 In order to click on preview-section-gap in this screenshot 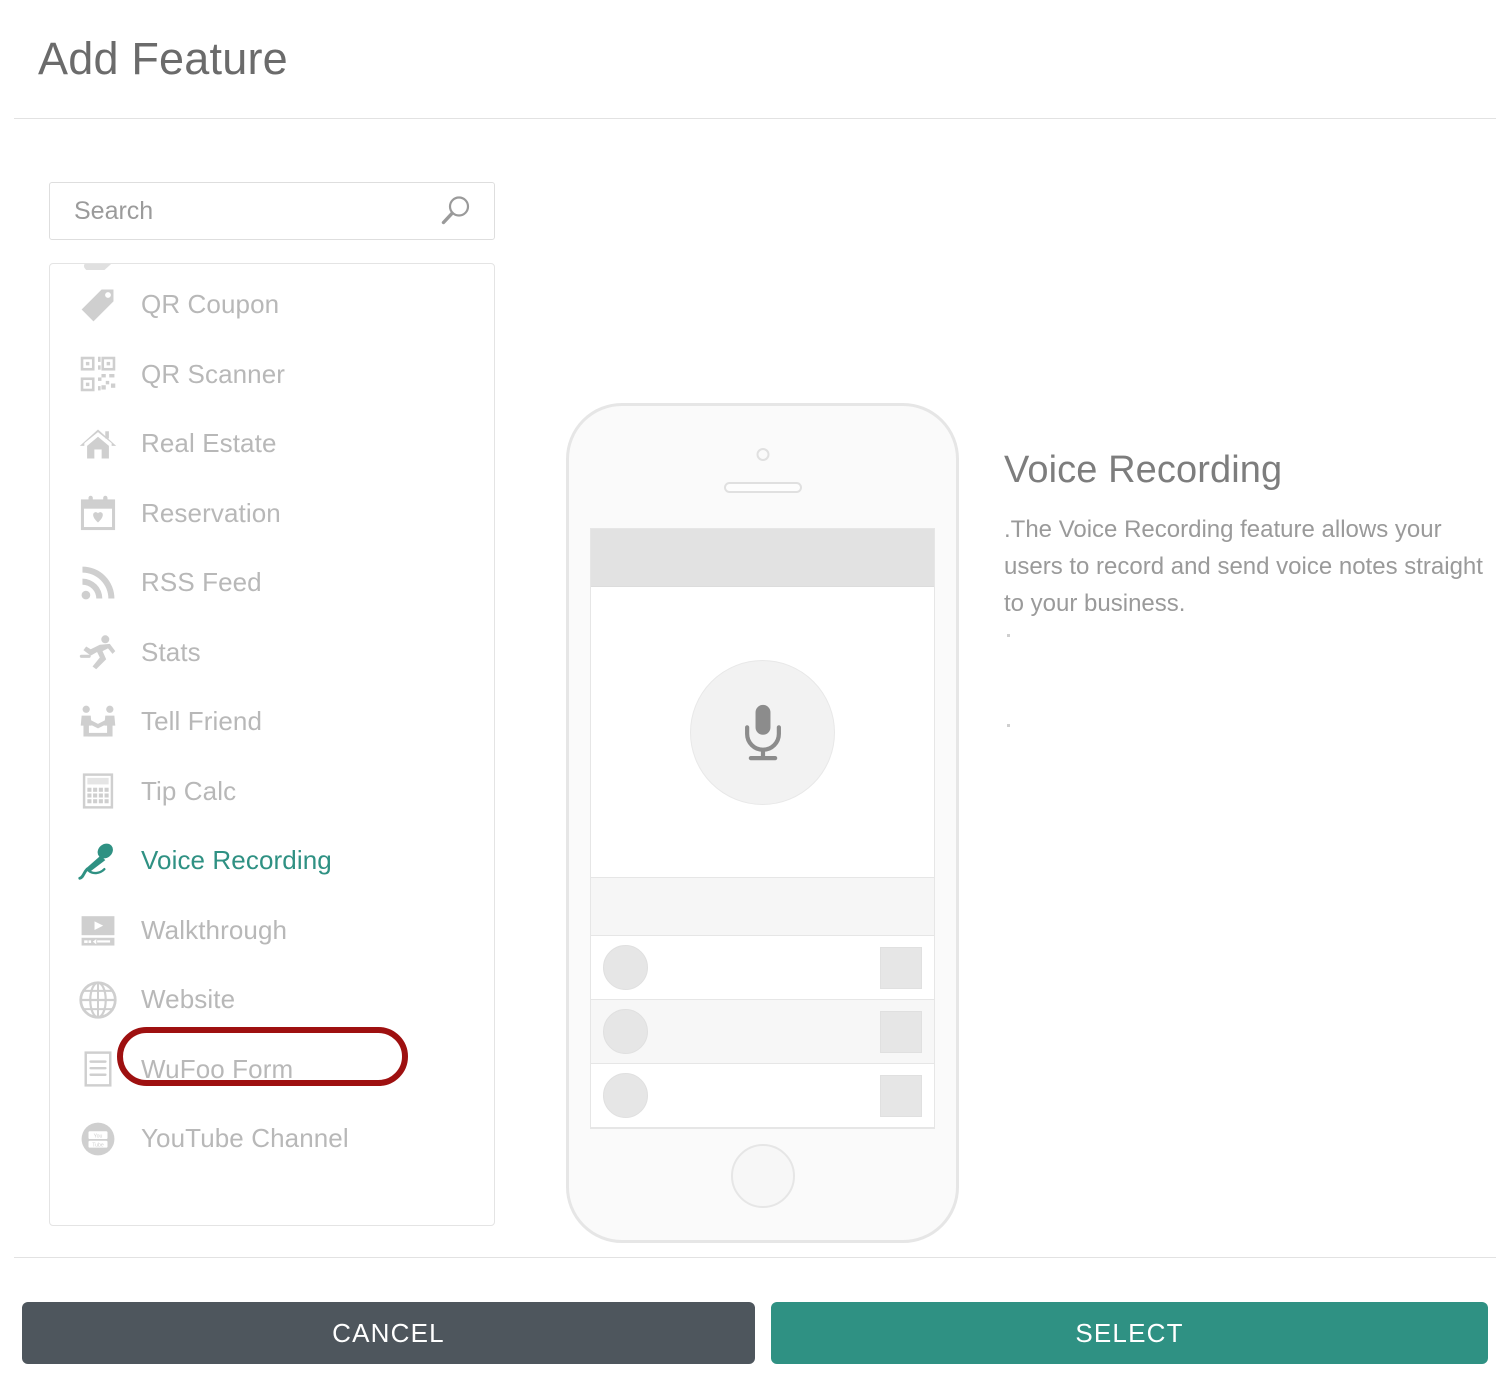, I will do `click(762, 907)`.